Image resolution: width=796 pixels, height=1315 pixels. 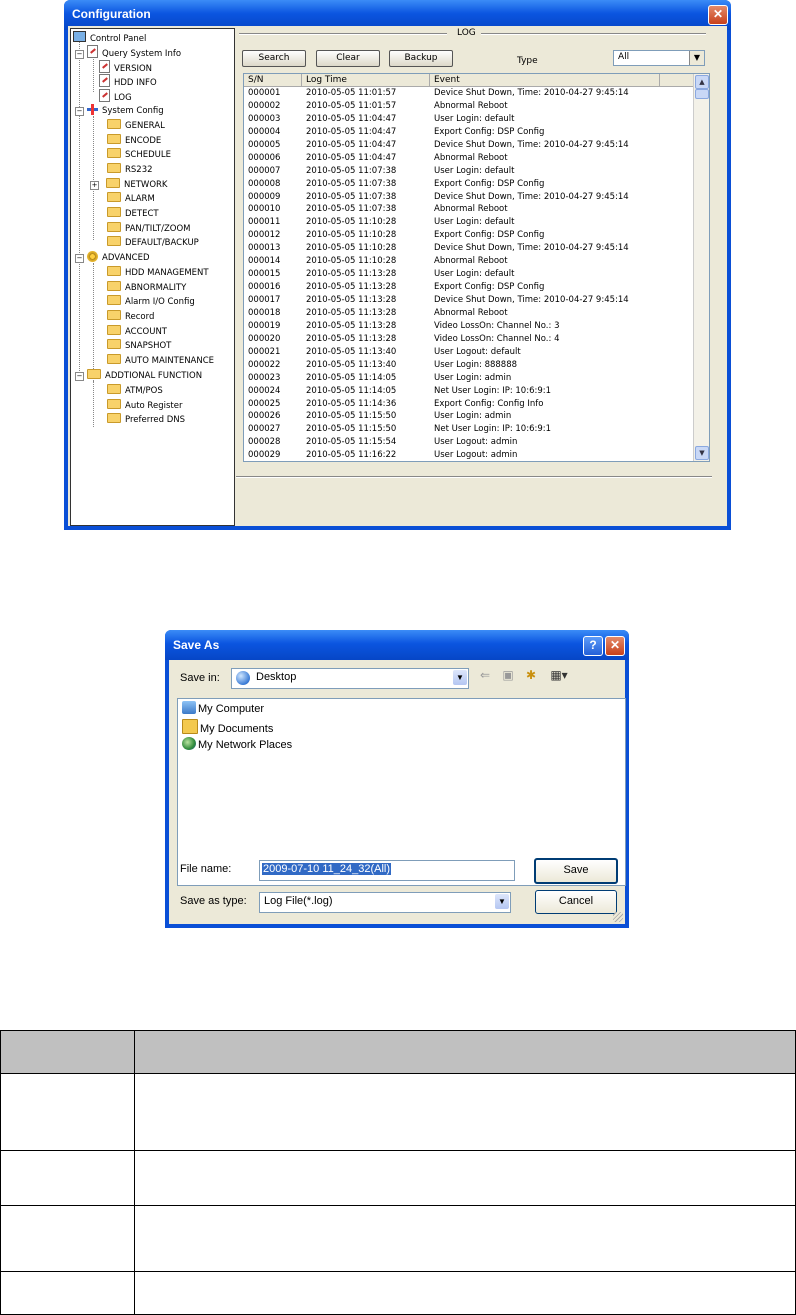 What do you see at coordinates (702, 94) in the screenshot?
I see `scroll-thumb` at bounding box center [702, 94].